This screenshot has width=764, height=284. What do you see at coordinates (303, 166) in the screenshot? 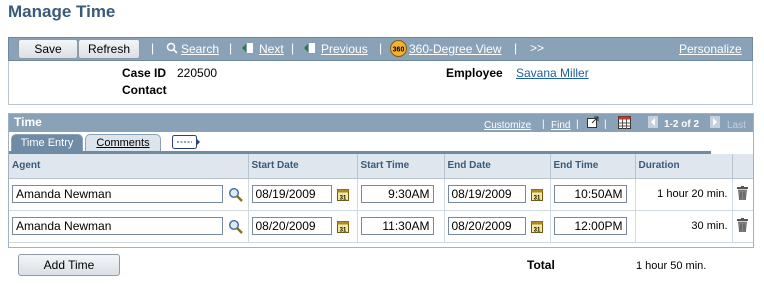
I see `column-header-start-date: Start Date` at bounding box center [303, 166].